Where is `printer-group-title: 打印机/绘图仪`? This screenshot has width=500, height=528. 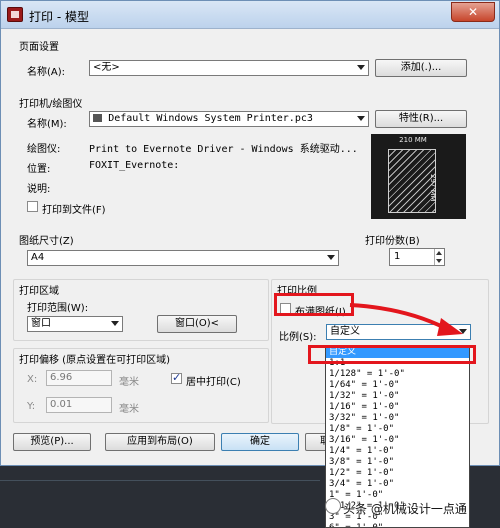 printer-group-title: 打印机/绘图仪 is located at coordinates (51, 104).